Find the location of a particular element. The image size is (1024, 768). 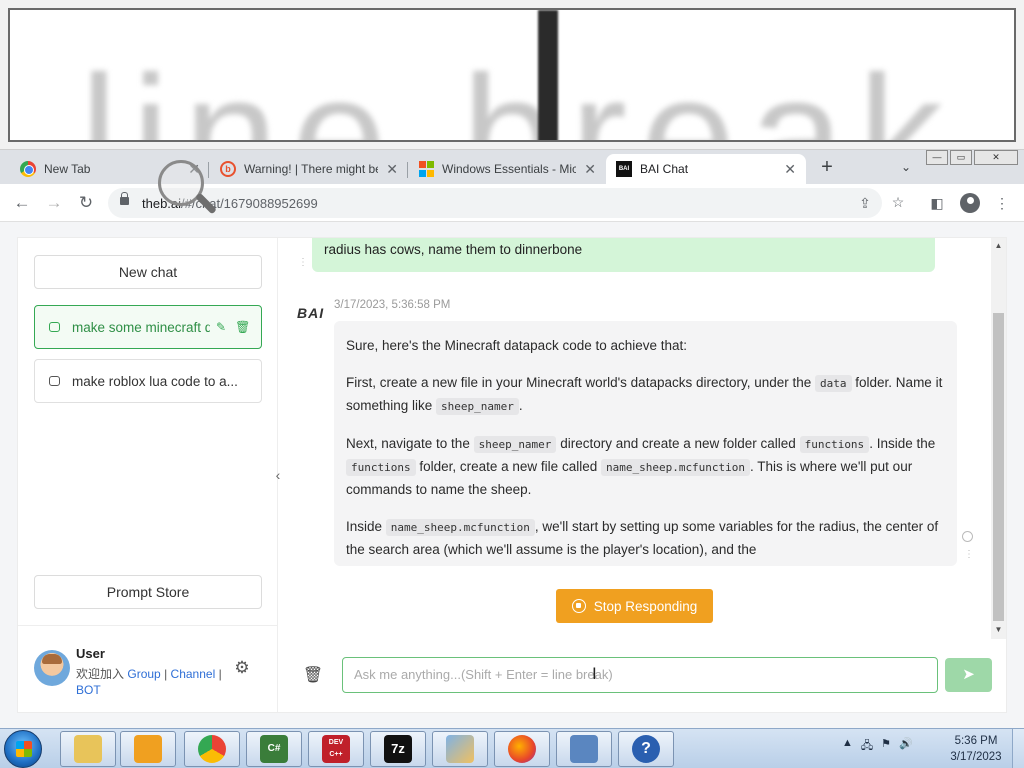

new-chat-button: New chat is located at coordinates (148, 272).